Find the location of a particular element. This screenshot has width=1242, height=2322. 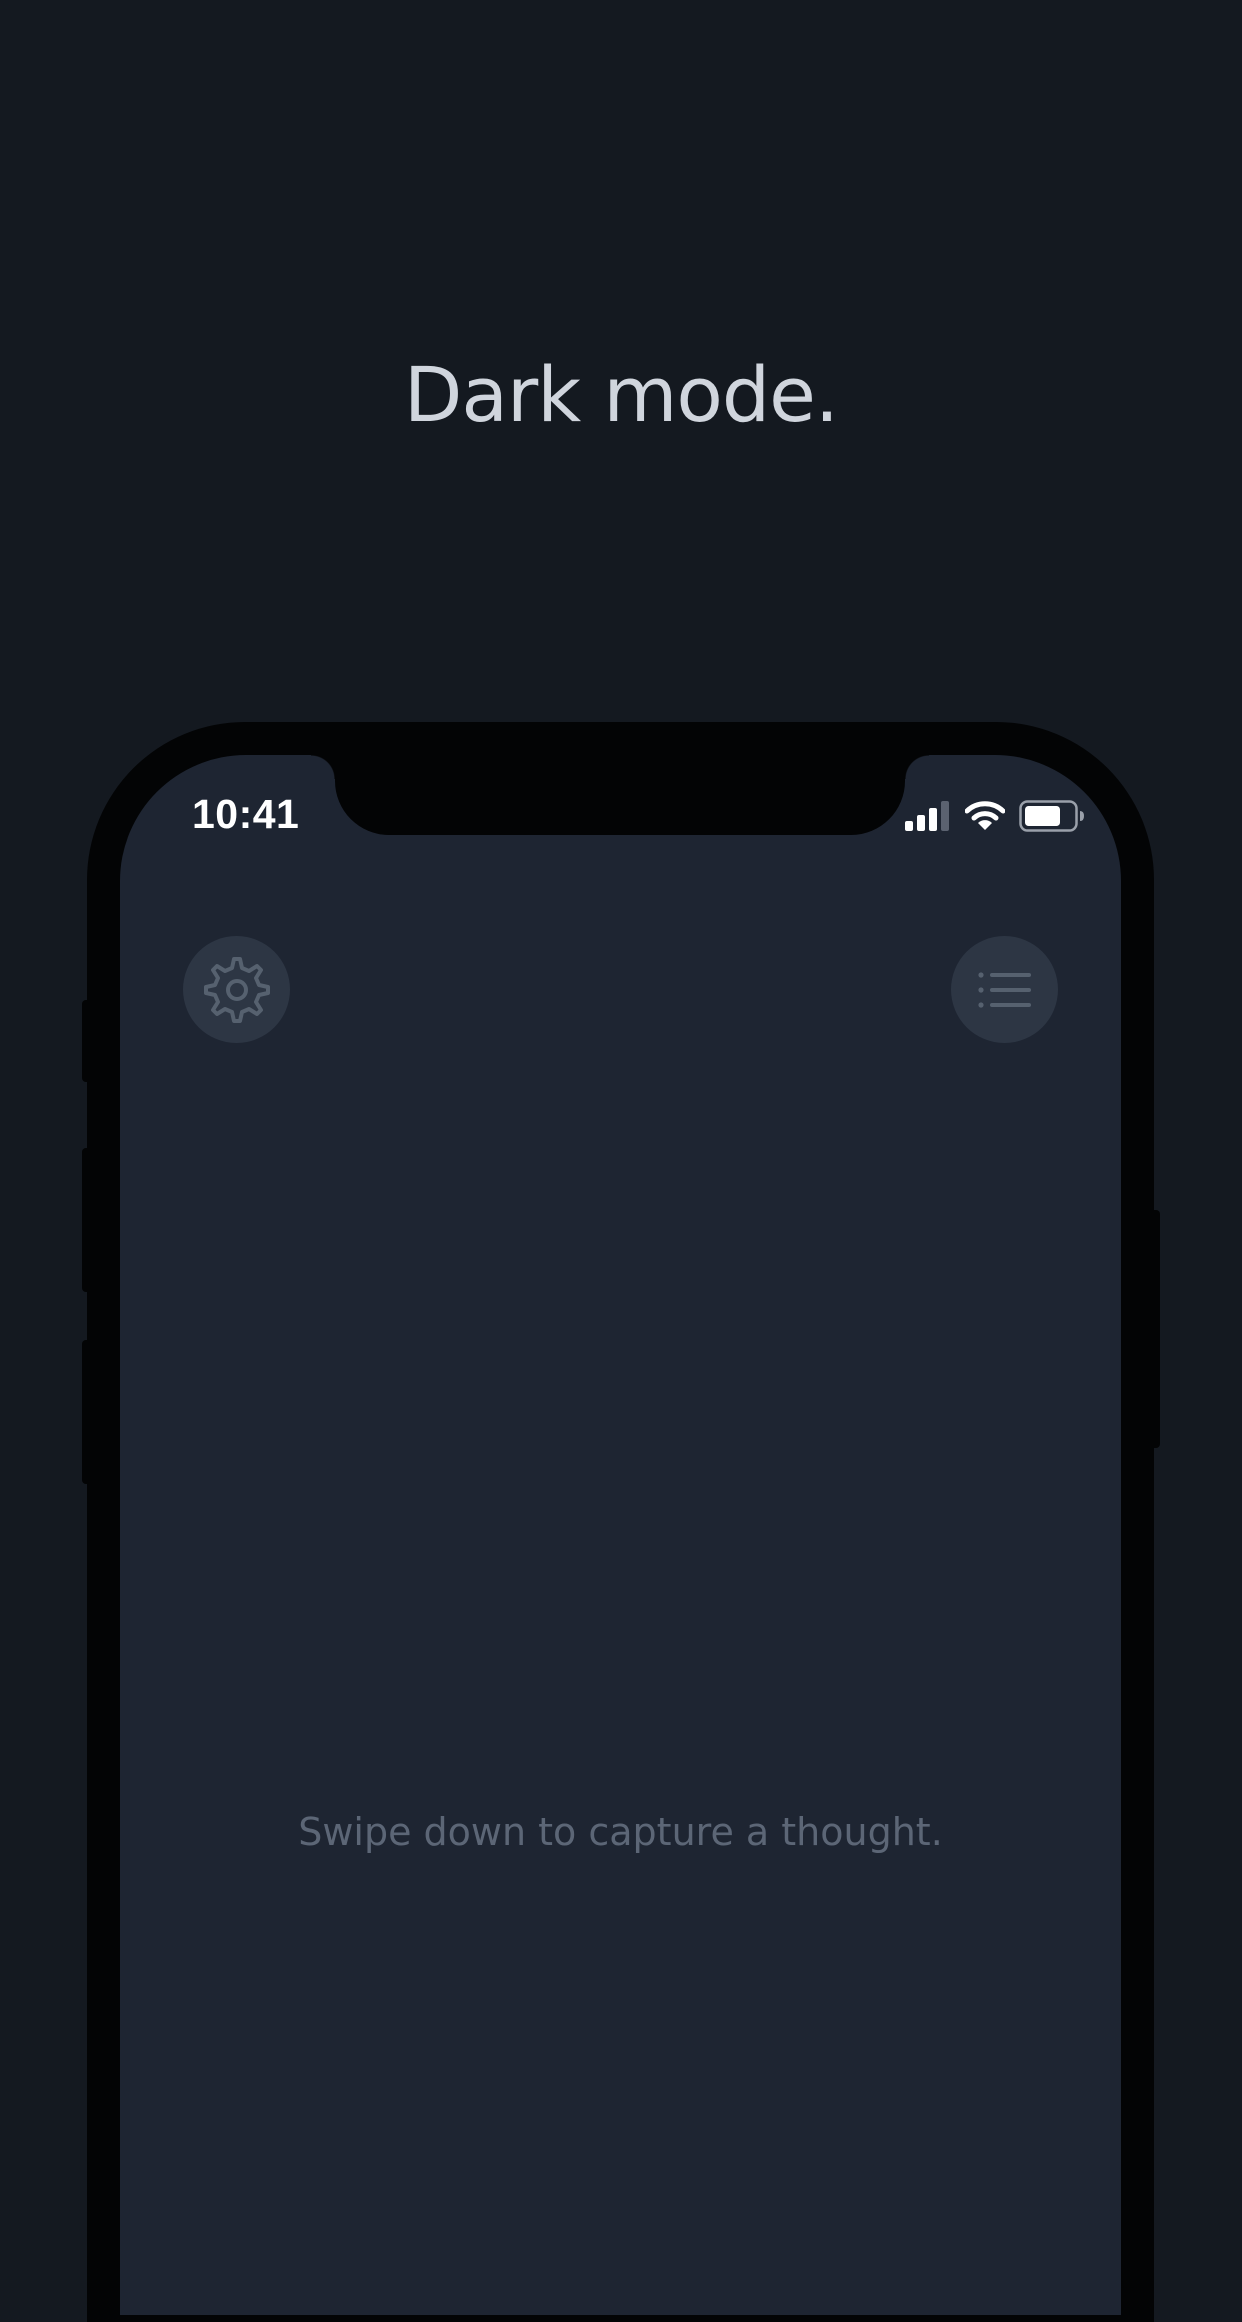

status-bar-icons is located at coordinates (995, 816).